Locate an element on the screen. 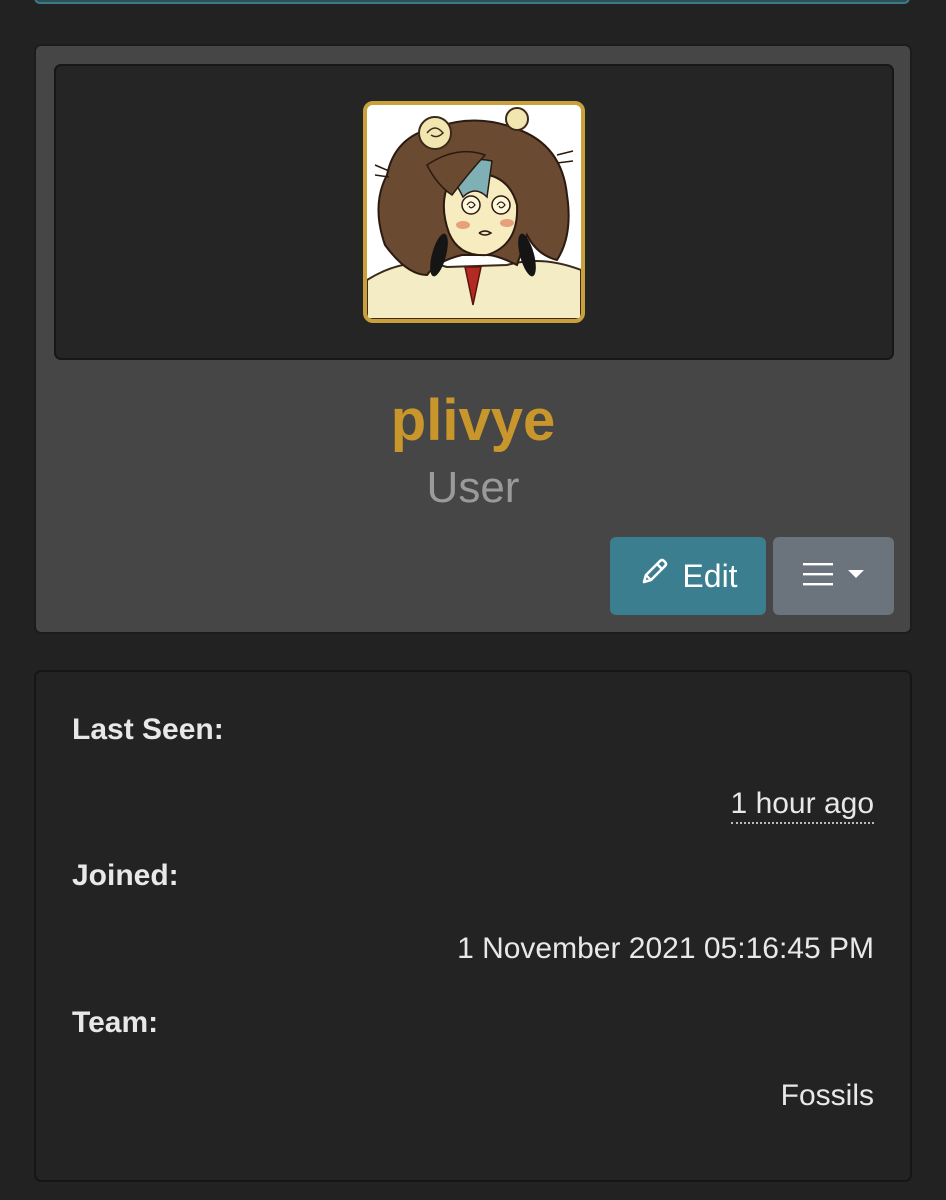 The width and height of the screenshot is (946, 1200). avatar is located at coordinates (474, 212).